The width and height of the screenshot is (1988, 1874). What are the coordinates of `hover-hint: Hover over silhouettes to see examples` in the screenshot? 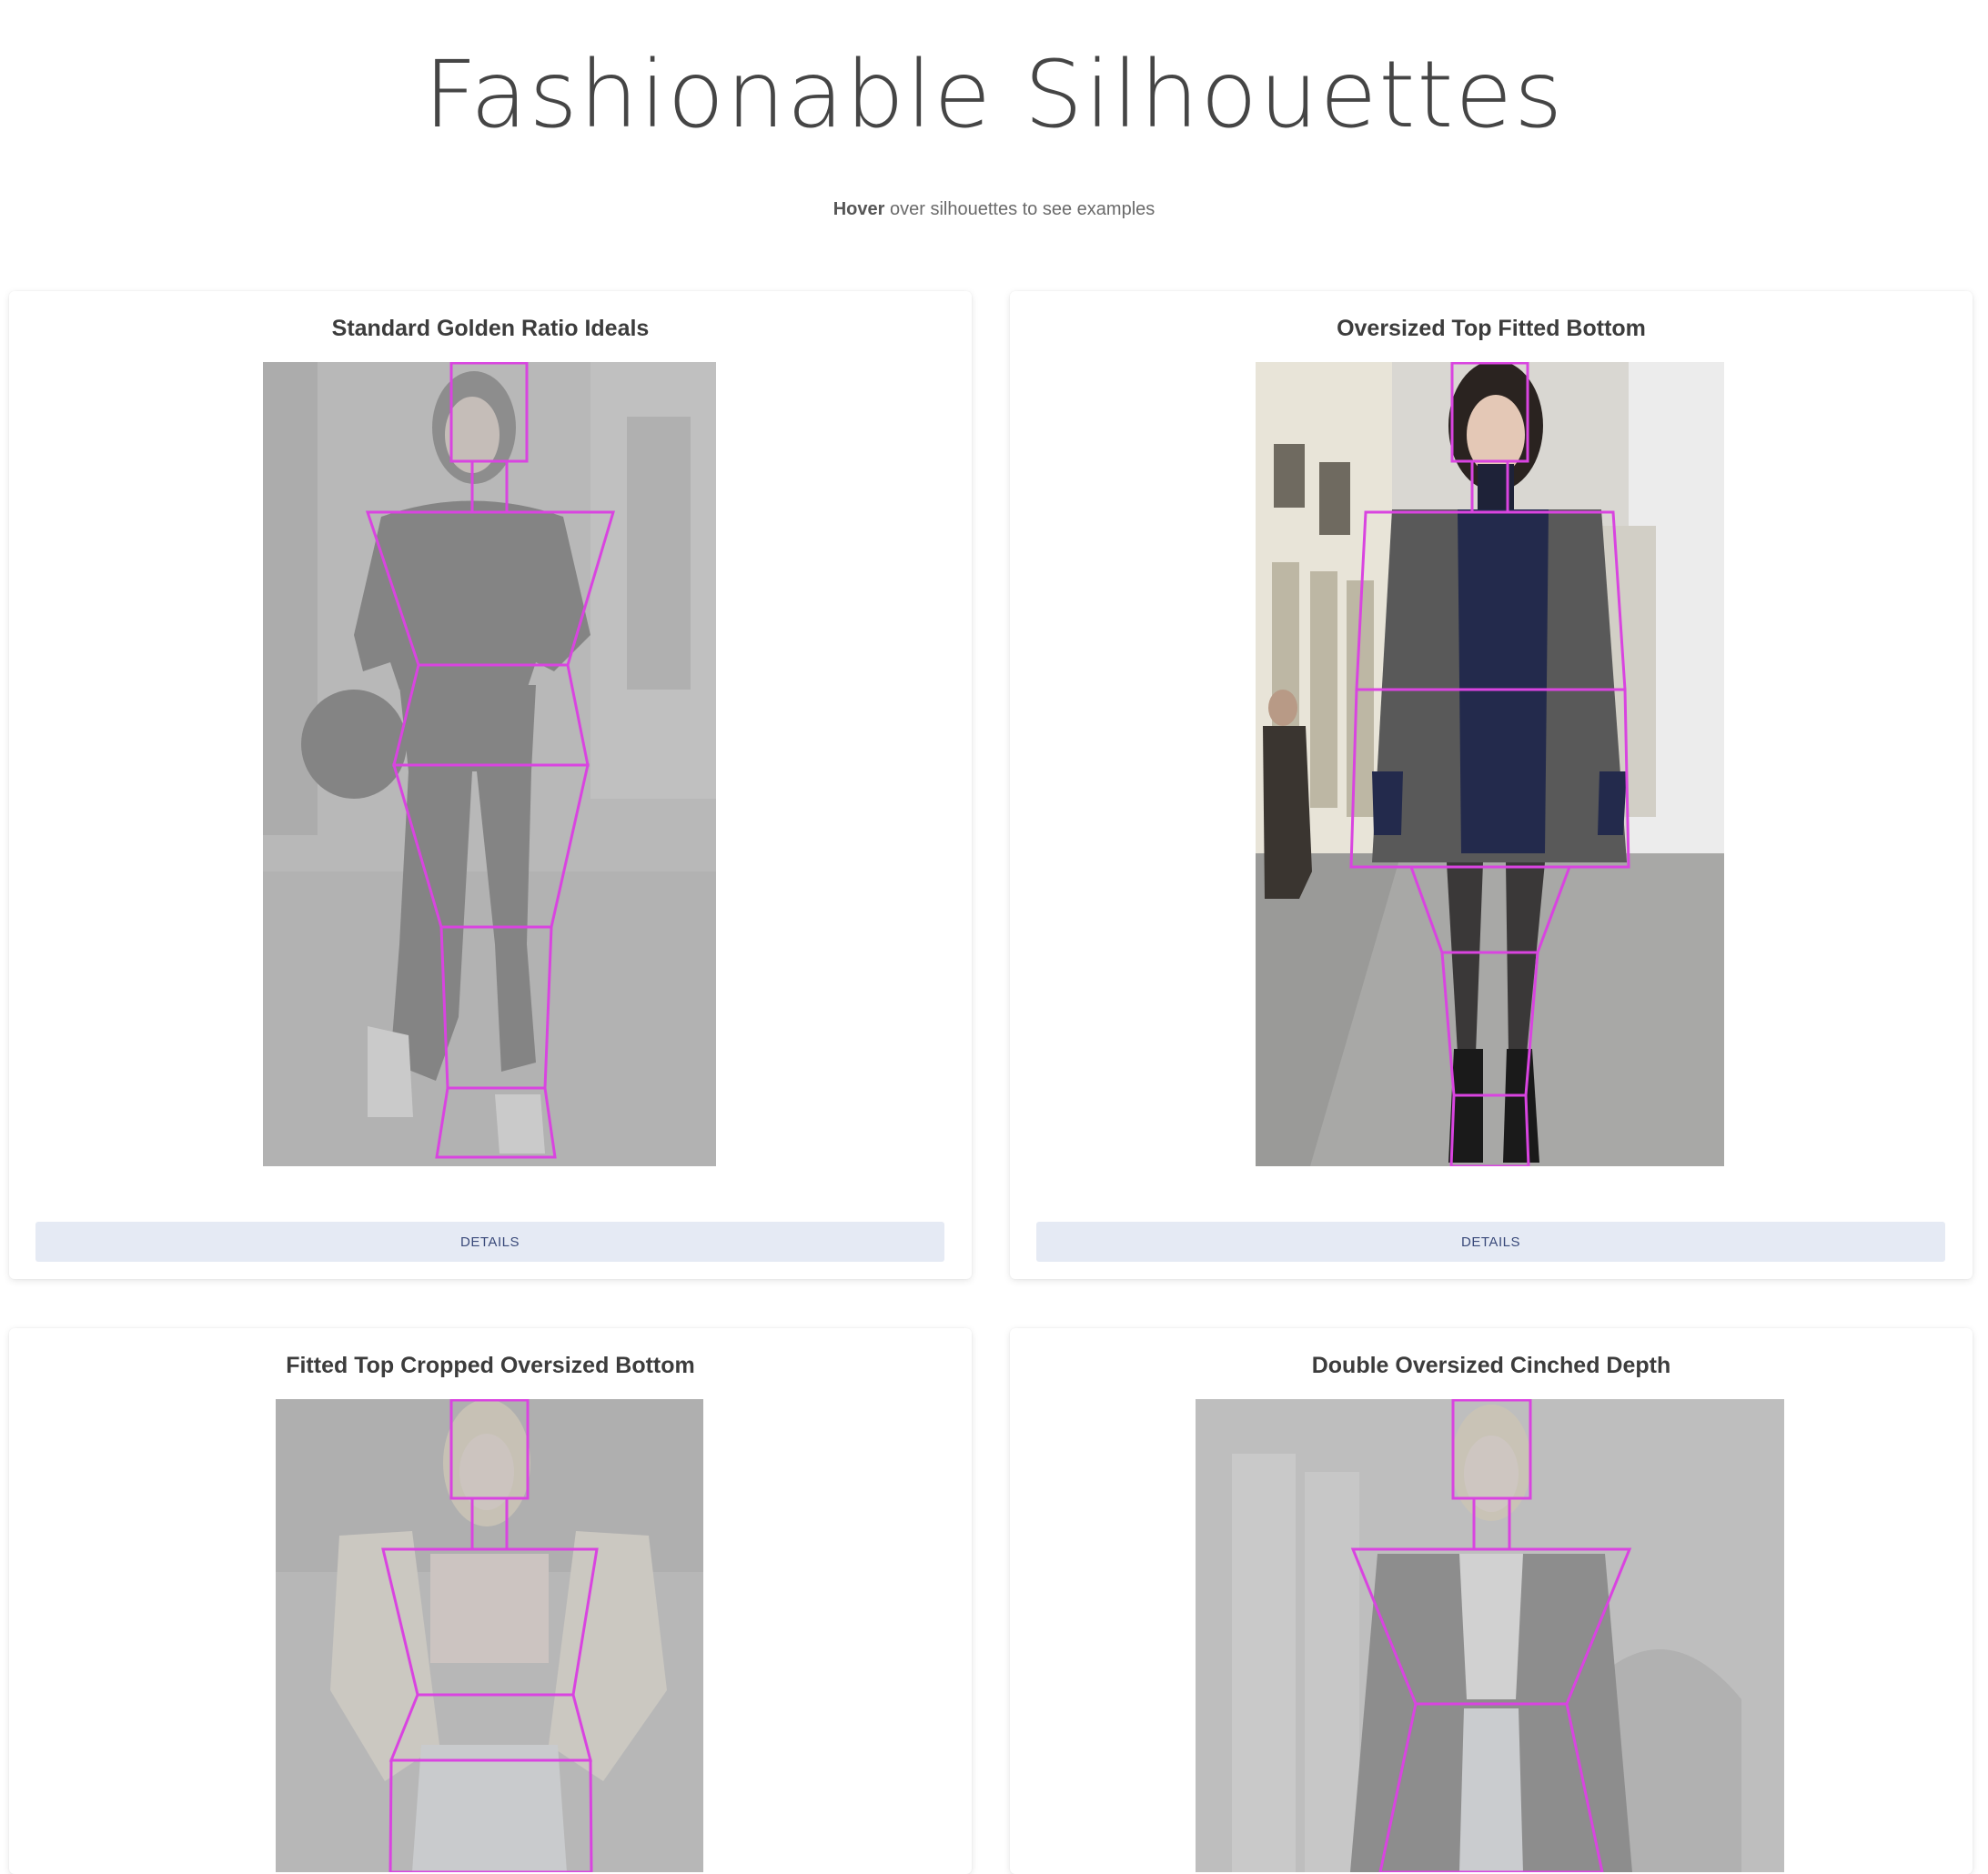 It's located at (994, 210).